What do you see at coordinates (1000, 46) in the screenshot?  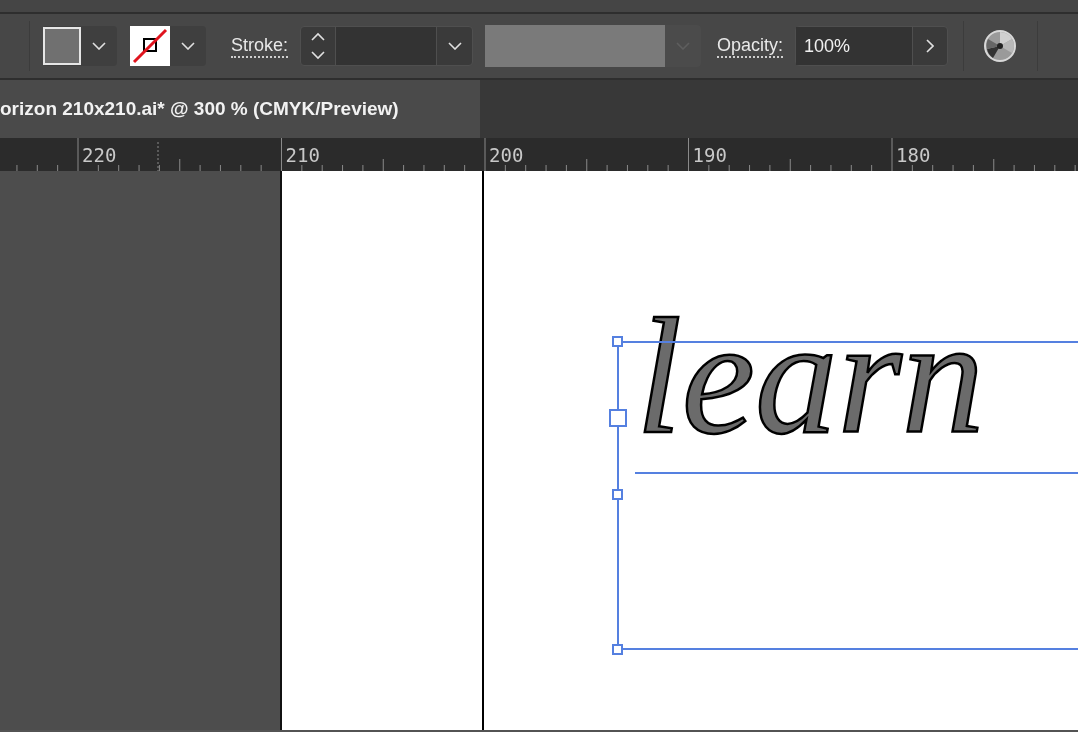 I see `recolor-wheel-icon` at bounding box center [1000, 46].